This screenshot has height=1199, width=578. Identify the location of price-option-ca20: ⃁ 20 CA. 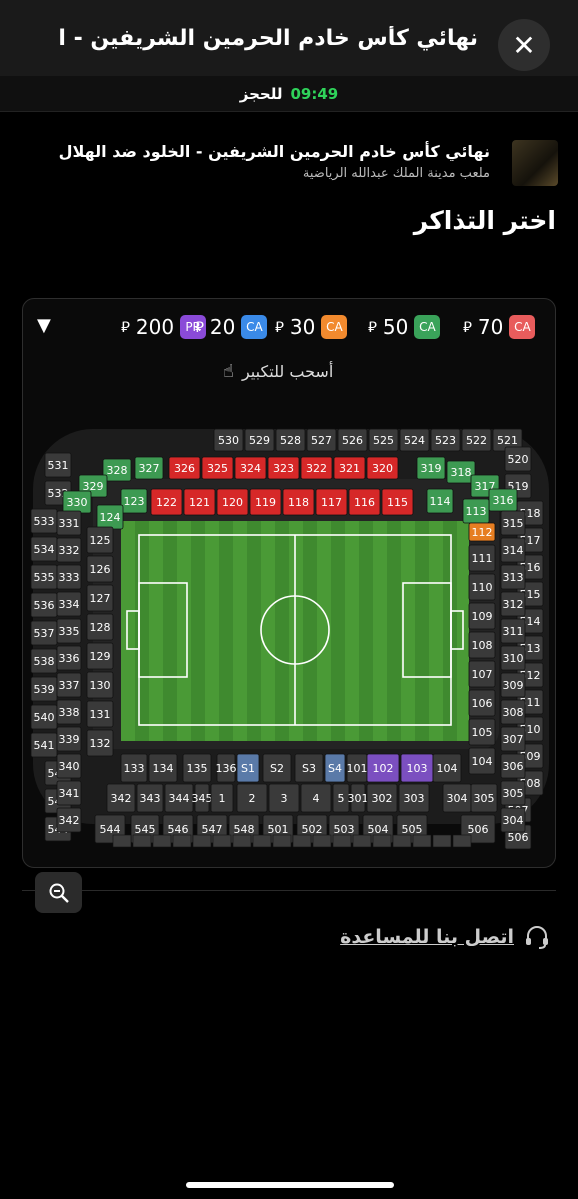
(231, 327).